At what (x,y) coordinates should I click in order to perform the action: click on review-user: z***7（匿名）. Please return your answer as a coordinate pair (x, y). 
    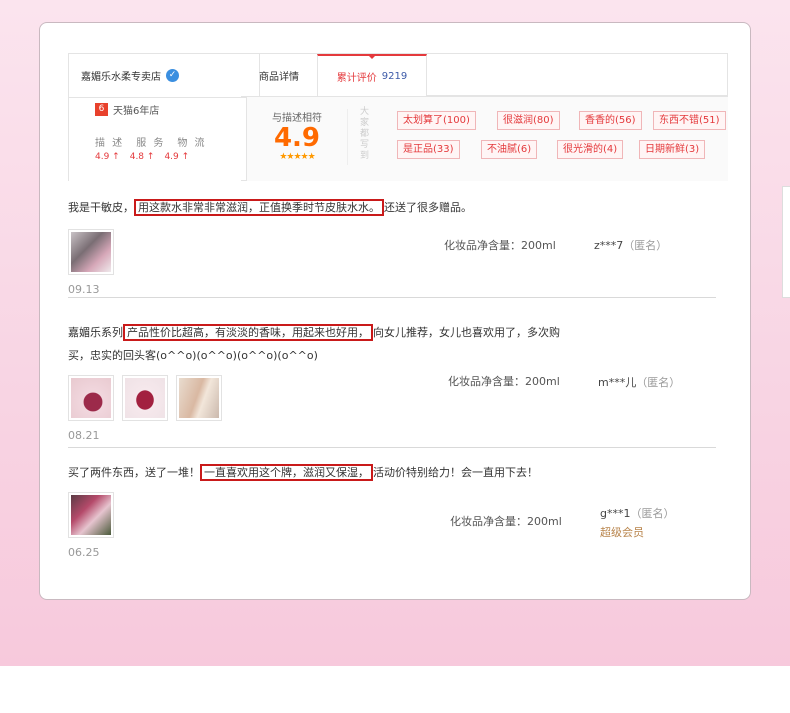
    Looking at the image, I should click on (630, 245).